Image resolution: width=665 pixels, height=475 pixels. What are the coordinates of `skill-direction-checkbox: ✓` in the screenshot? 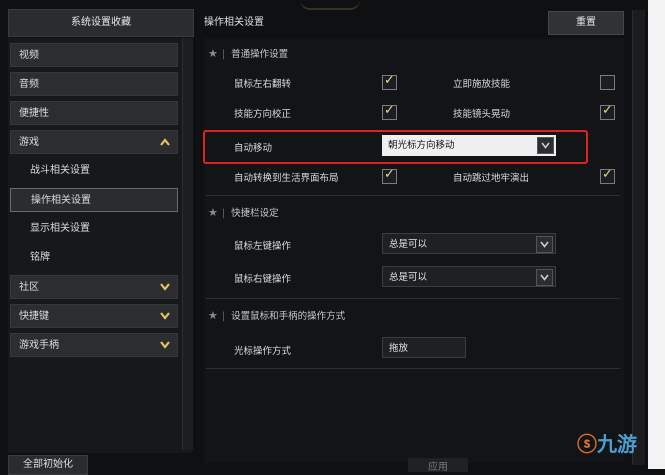 It's located at (389, 111).